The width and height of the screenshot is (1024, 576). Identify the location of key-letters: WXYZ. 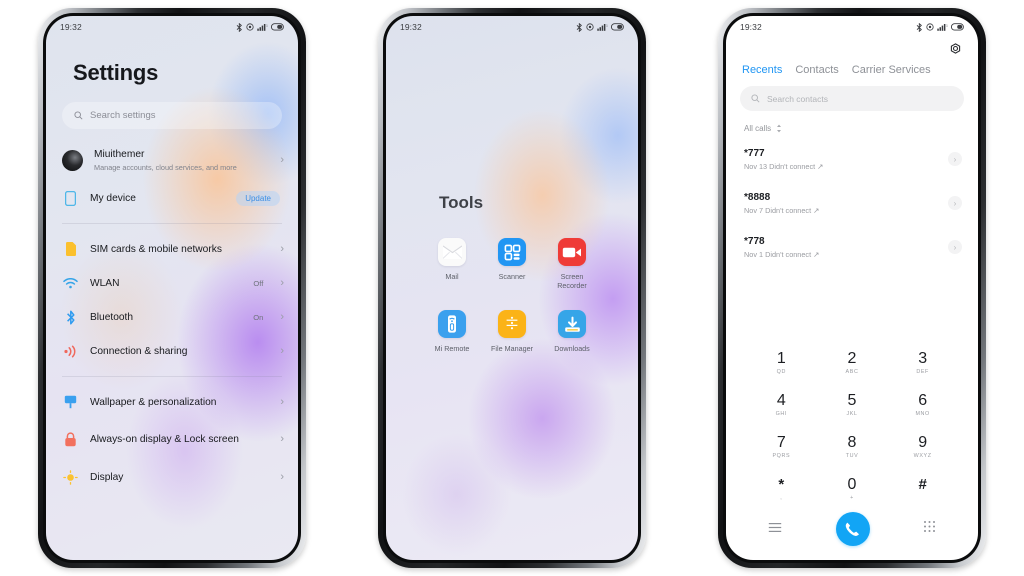
(922, 456).